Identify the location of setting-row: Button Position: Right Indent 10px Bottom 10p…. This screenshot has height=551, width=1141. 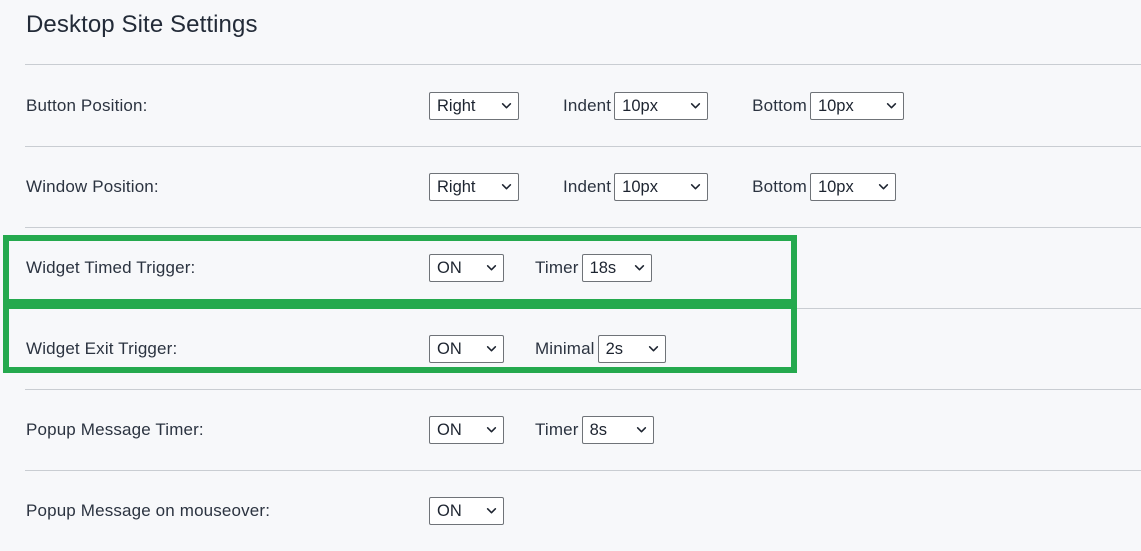
(570, 105).